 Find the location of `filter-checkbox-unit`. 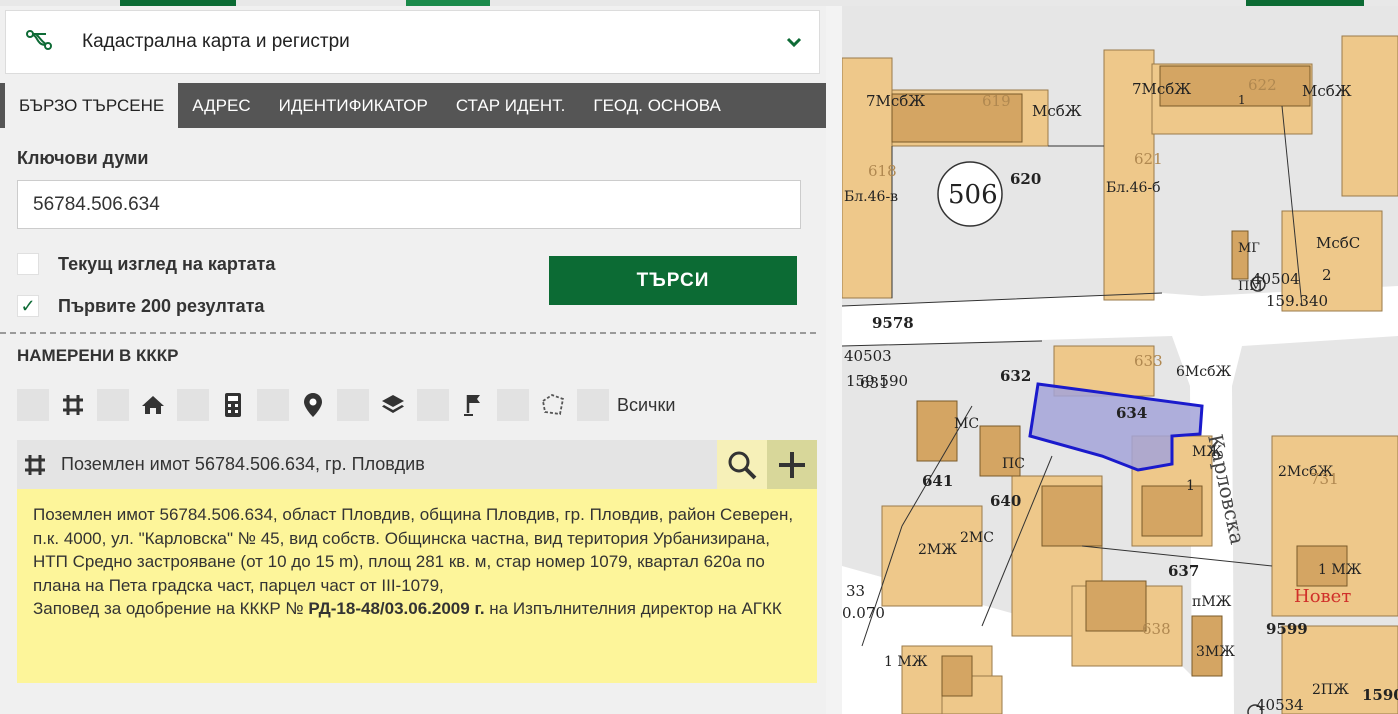

filter-checkbox-unit is located at coordinates (193, 405).